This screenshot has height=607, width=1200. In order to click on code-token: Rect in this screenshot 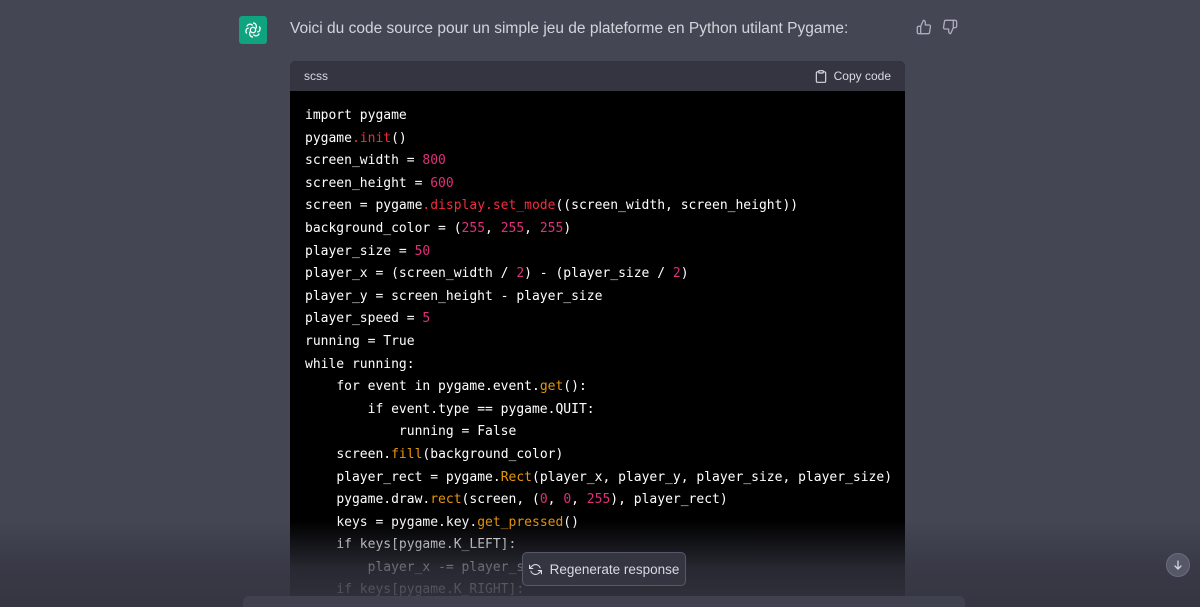, I will do `click(516, 477)`.